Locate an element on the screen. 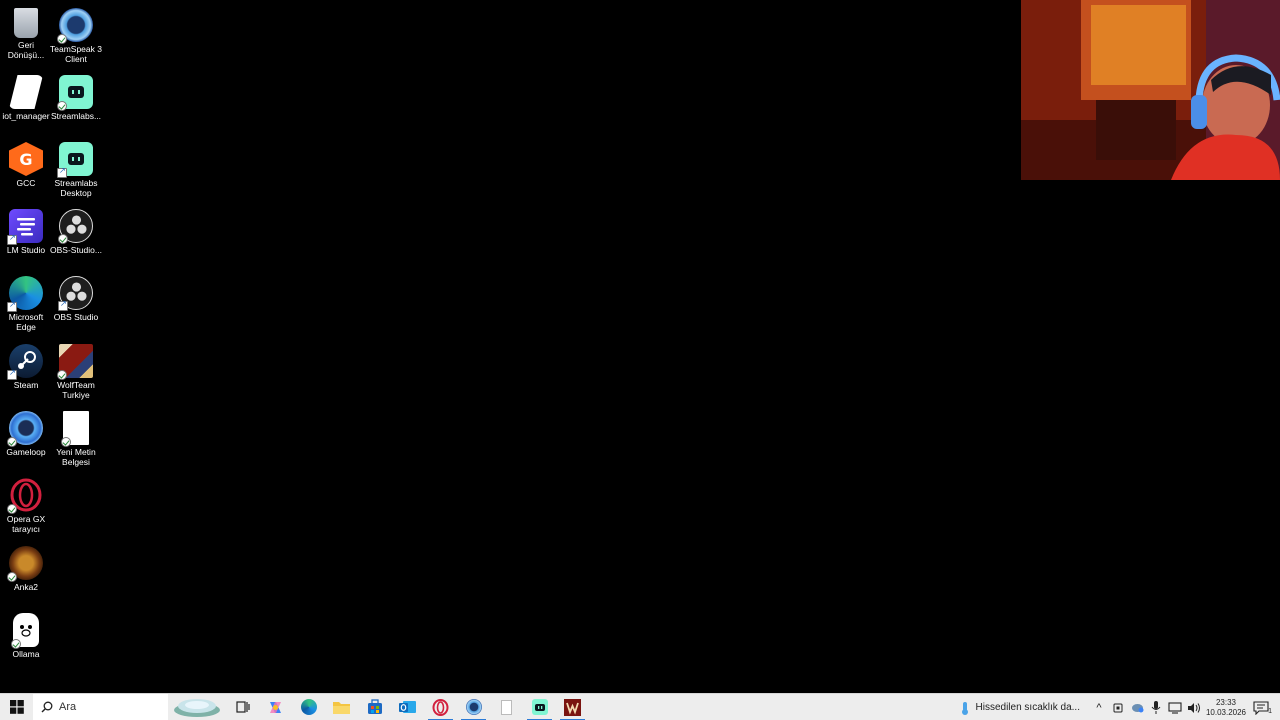  taskbar-notepad is located at coordinates (506, 707).